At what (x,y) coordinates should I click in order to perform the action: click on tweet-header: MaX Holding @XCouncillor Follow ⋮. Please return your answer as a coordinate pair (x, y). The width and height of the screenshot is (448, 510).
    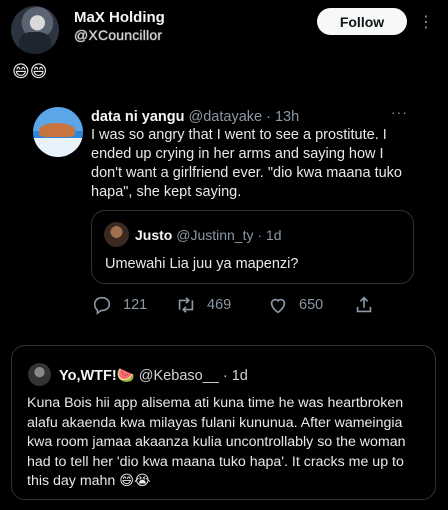
    Looking at the image, I should click on (224, 28).